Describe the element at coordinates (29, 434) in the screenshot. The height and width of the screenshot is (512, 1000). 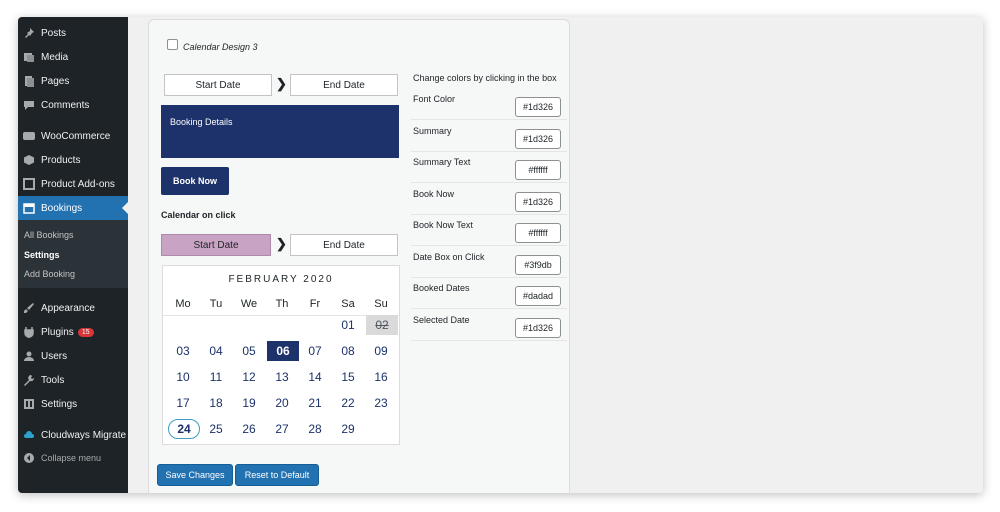
I see `cloud-icon` at that location.